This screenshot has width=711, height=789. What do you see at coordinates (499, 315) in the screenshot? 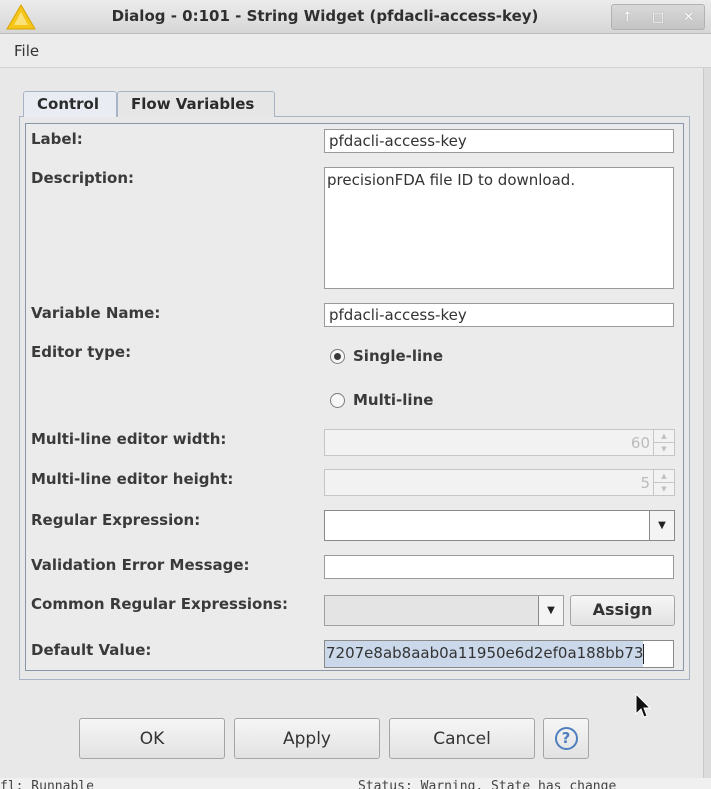
I see `variable-name-input: pfdacli-access-key` at bounding box center [499, 315].